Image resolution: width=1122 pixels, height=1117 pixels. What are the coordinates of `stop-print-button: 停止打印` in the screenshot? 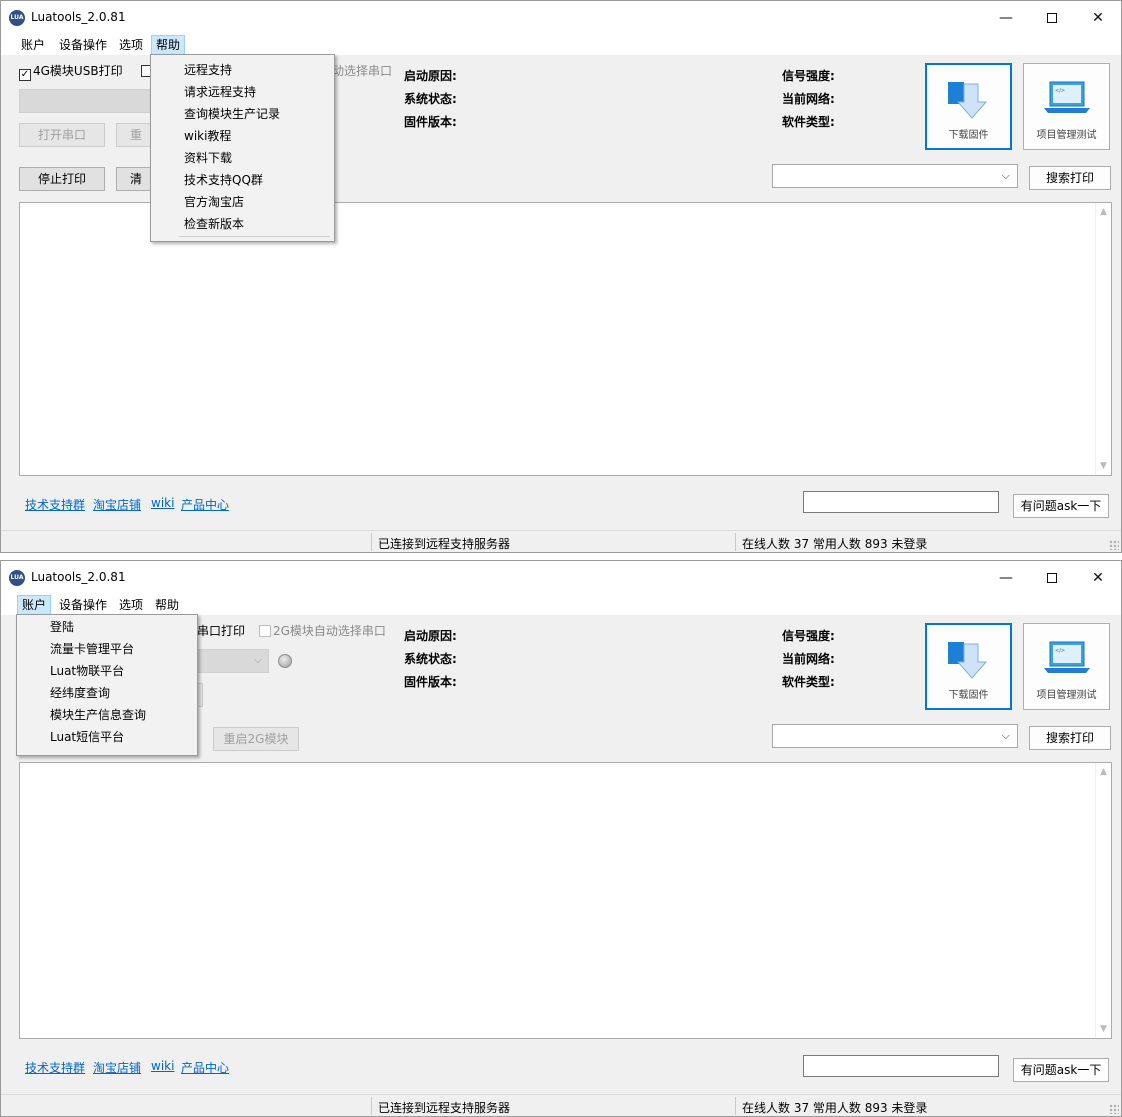 It's located at (62, 179).